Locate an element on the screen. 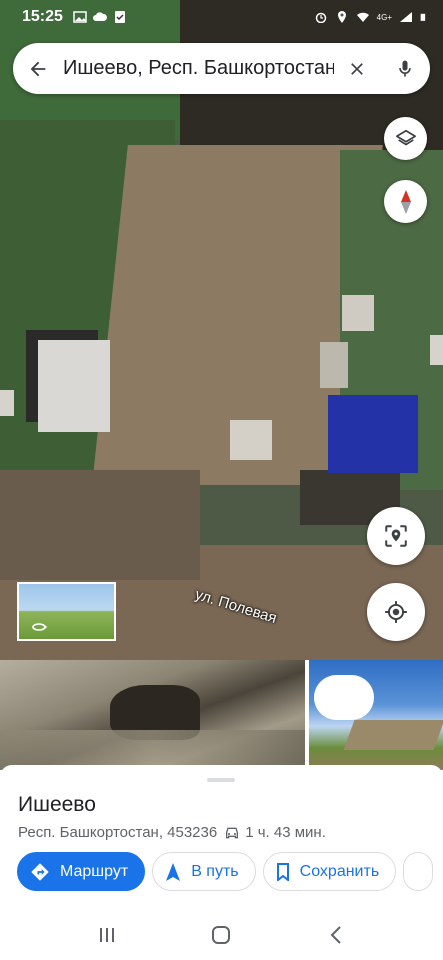  start-navigation-label: В путь is located at coordinates (215, 871).